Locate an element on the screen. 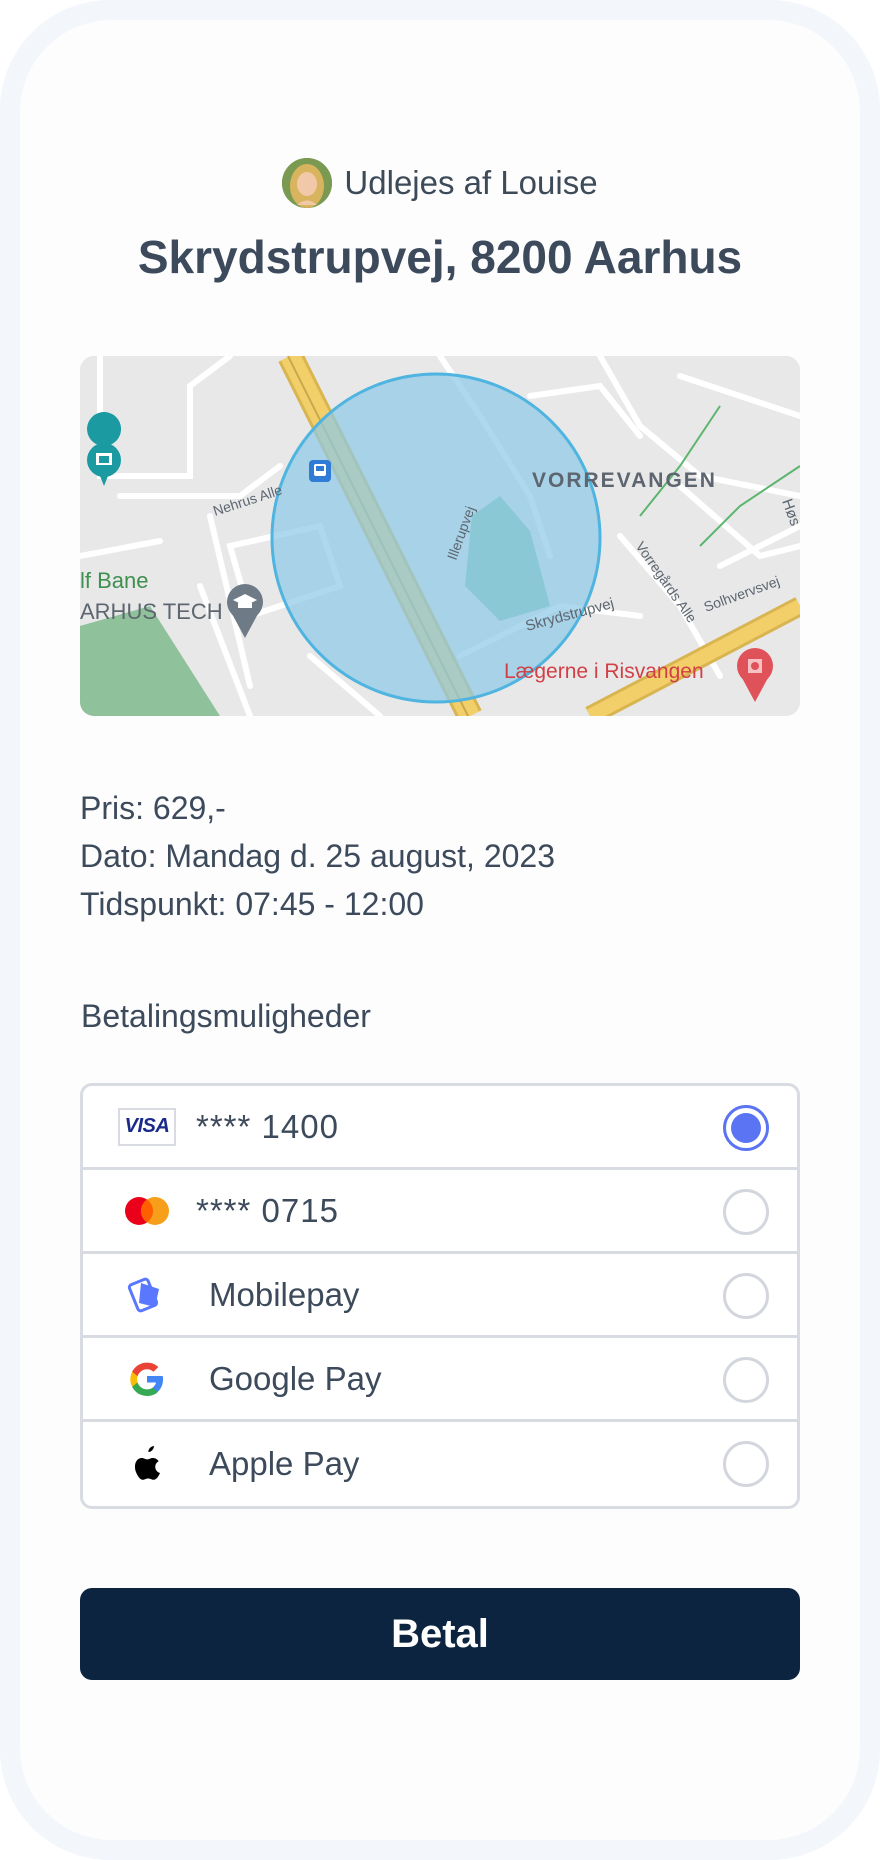  payment-option-label: **** 0715 is located at coordinates (267, 1210).